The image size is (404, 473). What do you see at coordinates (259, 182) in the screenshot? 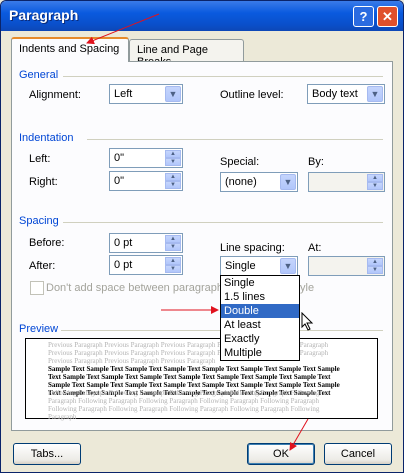
I see `special-select: (none) ▼` at bounding box center [259, 182].